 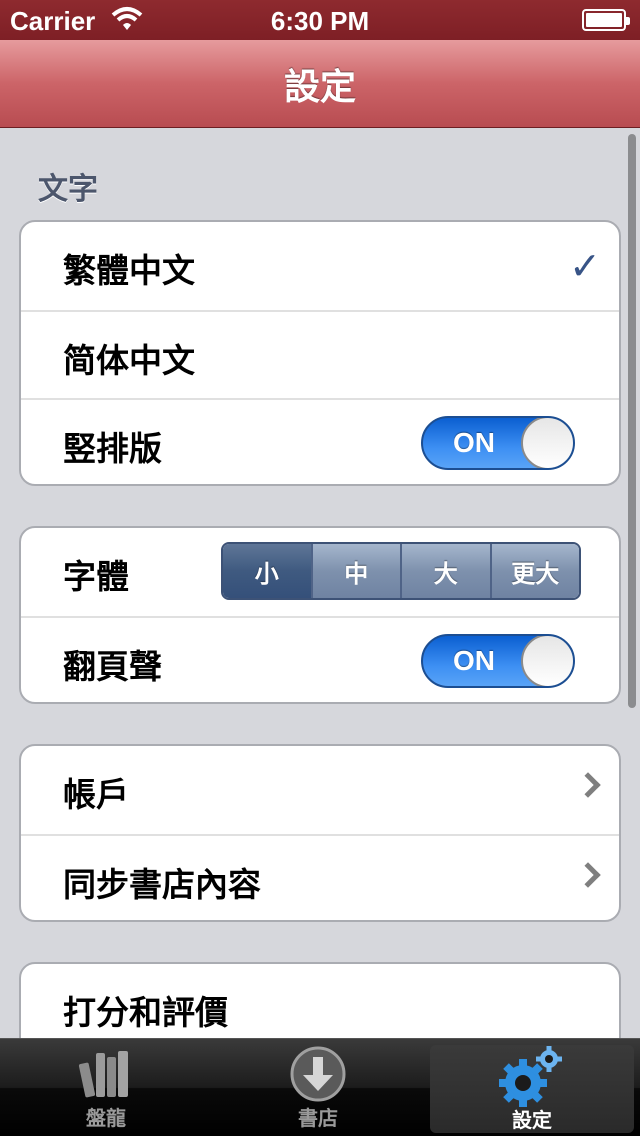 What do you see at coordinates (96, 794) in the screenshot?
I see `account-label: 帳戶` at bounding box center [96, 794].